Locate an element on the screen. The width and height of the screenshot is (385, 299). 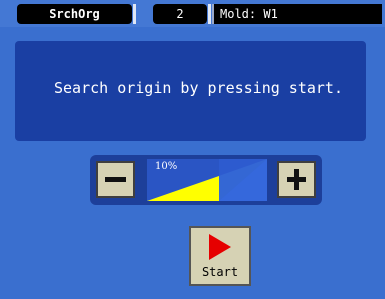
speed-value-label: 10% is located at coordinates (166, 166).